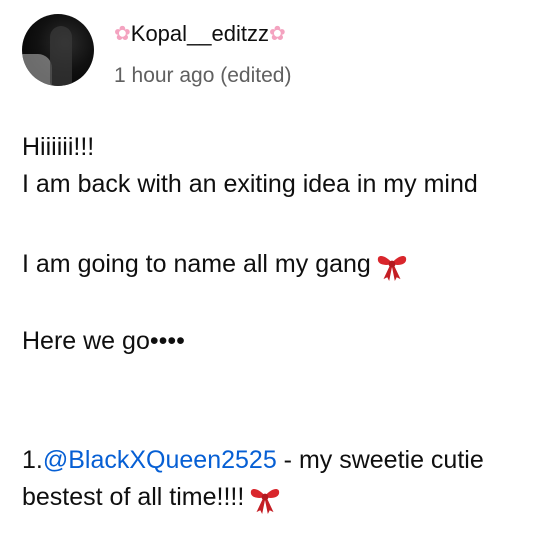 Image resolution: width=560 pixels, height=560 pixels. Describe the element at coordinates (32, 460) in the screenshot. I see `list-number: 1.` at that location.